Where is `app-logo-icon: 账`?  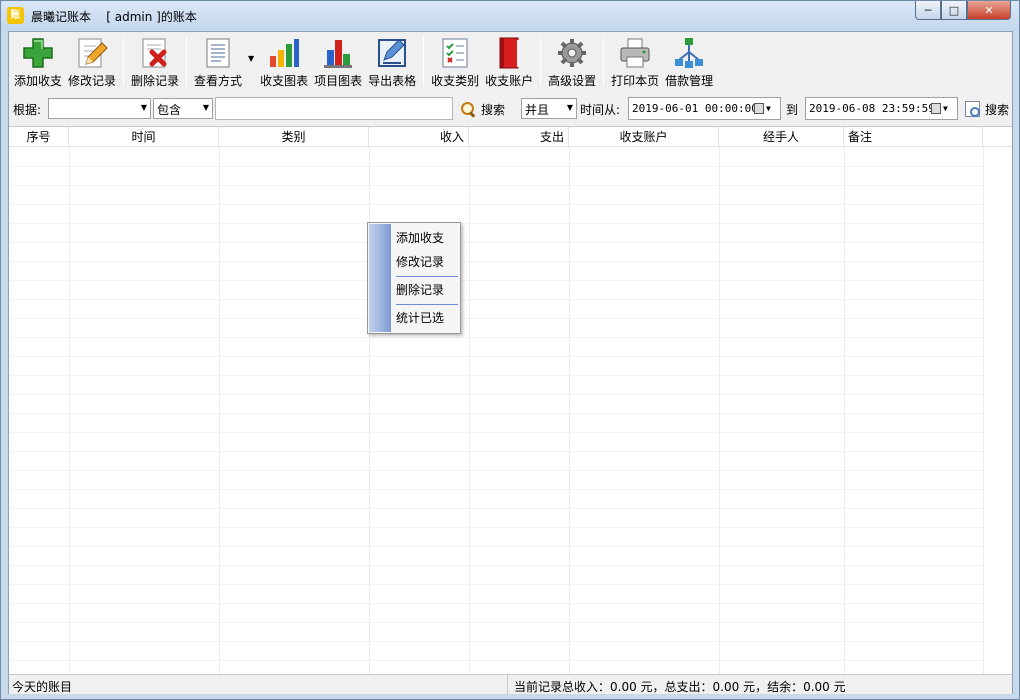
app-logo-icon: 账 is located at coordinates (15, 15).